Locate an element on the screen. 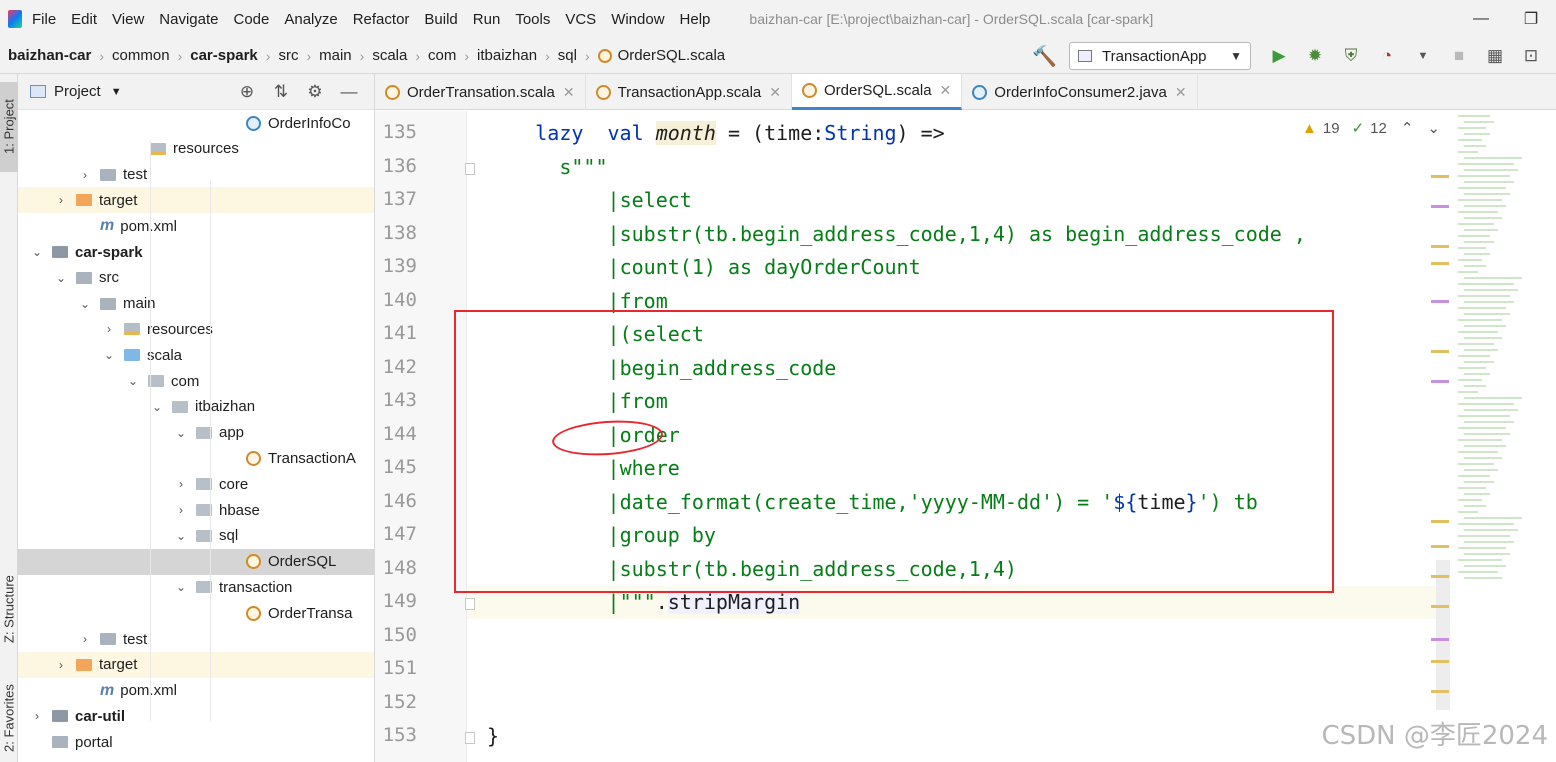 This screenshot has width=1556, height=762. tree-item: ⌄ src is located at coordinates (196, 278).